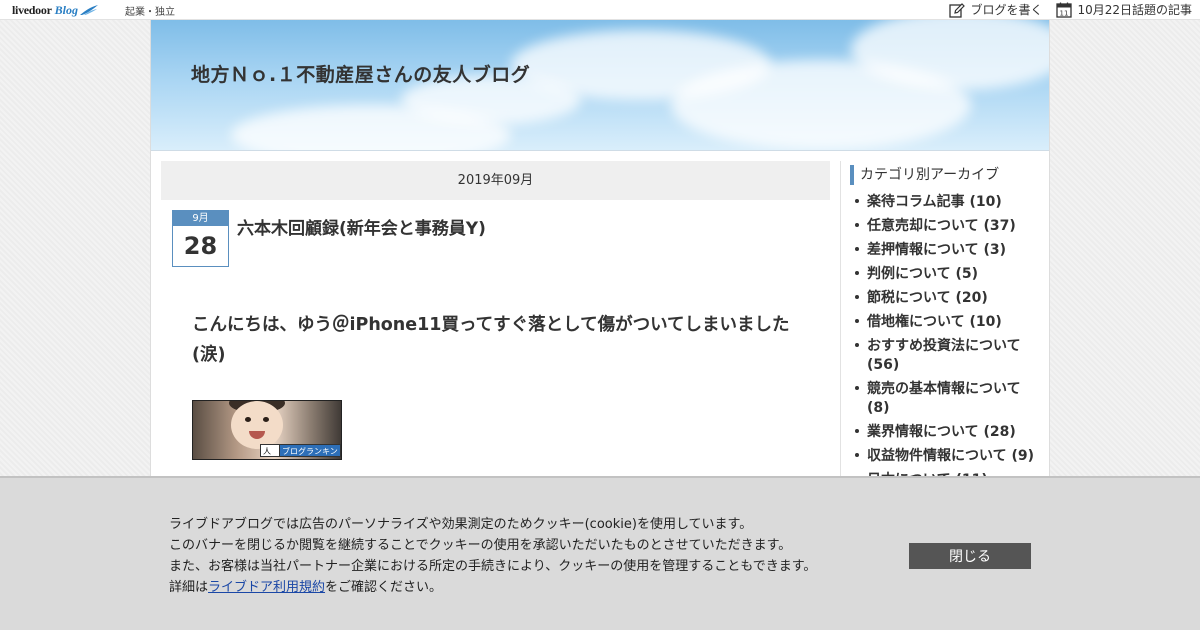 Image resolution: width=1200 pixels, height=630 pixels. What do you see at coordinates (949, 322) in the screenshot?
I see `category-item: 借地権について (10)` at bounding box center [949, 322].